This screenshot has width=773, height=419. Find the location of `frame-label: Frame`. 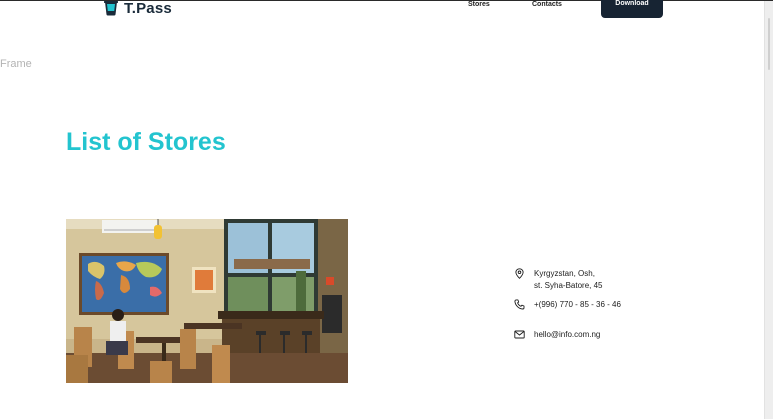

frame-label: Frame is located at coordinates (16, 64).